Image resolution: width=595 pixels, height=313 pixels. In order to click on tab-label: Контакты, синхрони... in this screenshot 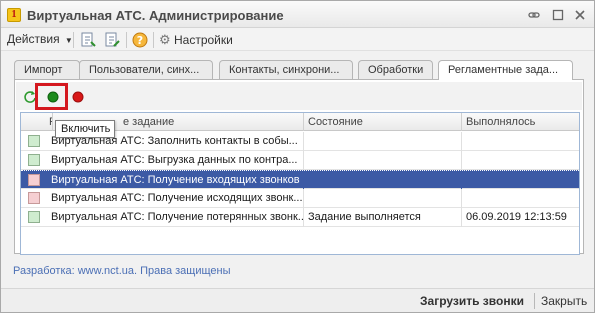, I will do `click(284, 70)`.